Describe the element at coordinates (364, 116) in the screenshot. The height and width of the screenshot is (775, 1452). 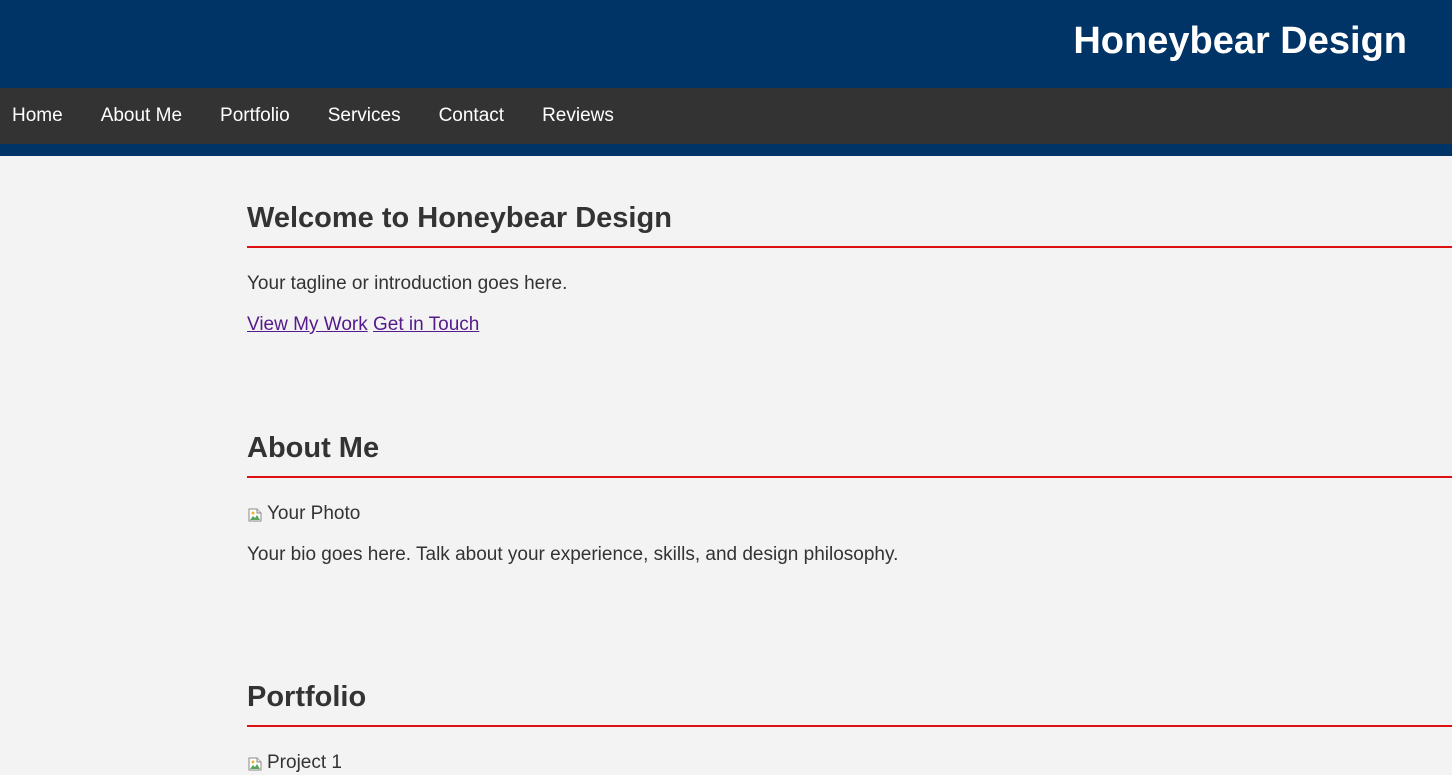
I see `nav-services-link: Services` at that location.